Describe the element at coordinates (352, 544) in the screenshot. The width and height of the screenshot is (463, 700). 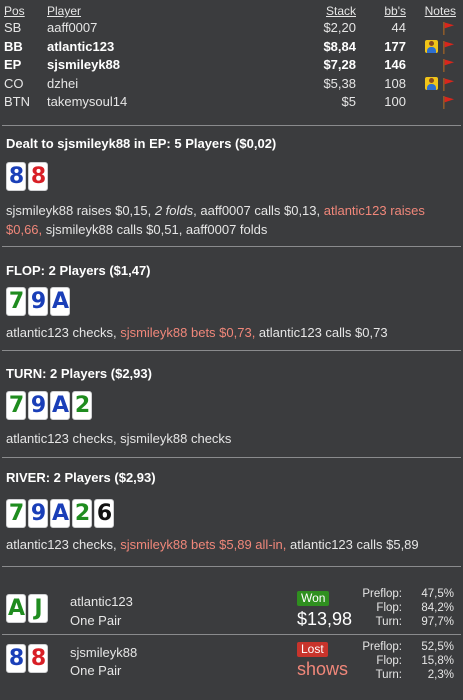
I see `action-text: atlantic123 calls $5,89` at that location.